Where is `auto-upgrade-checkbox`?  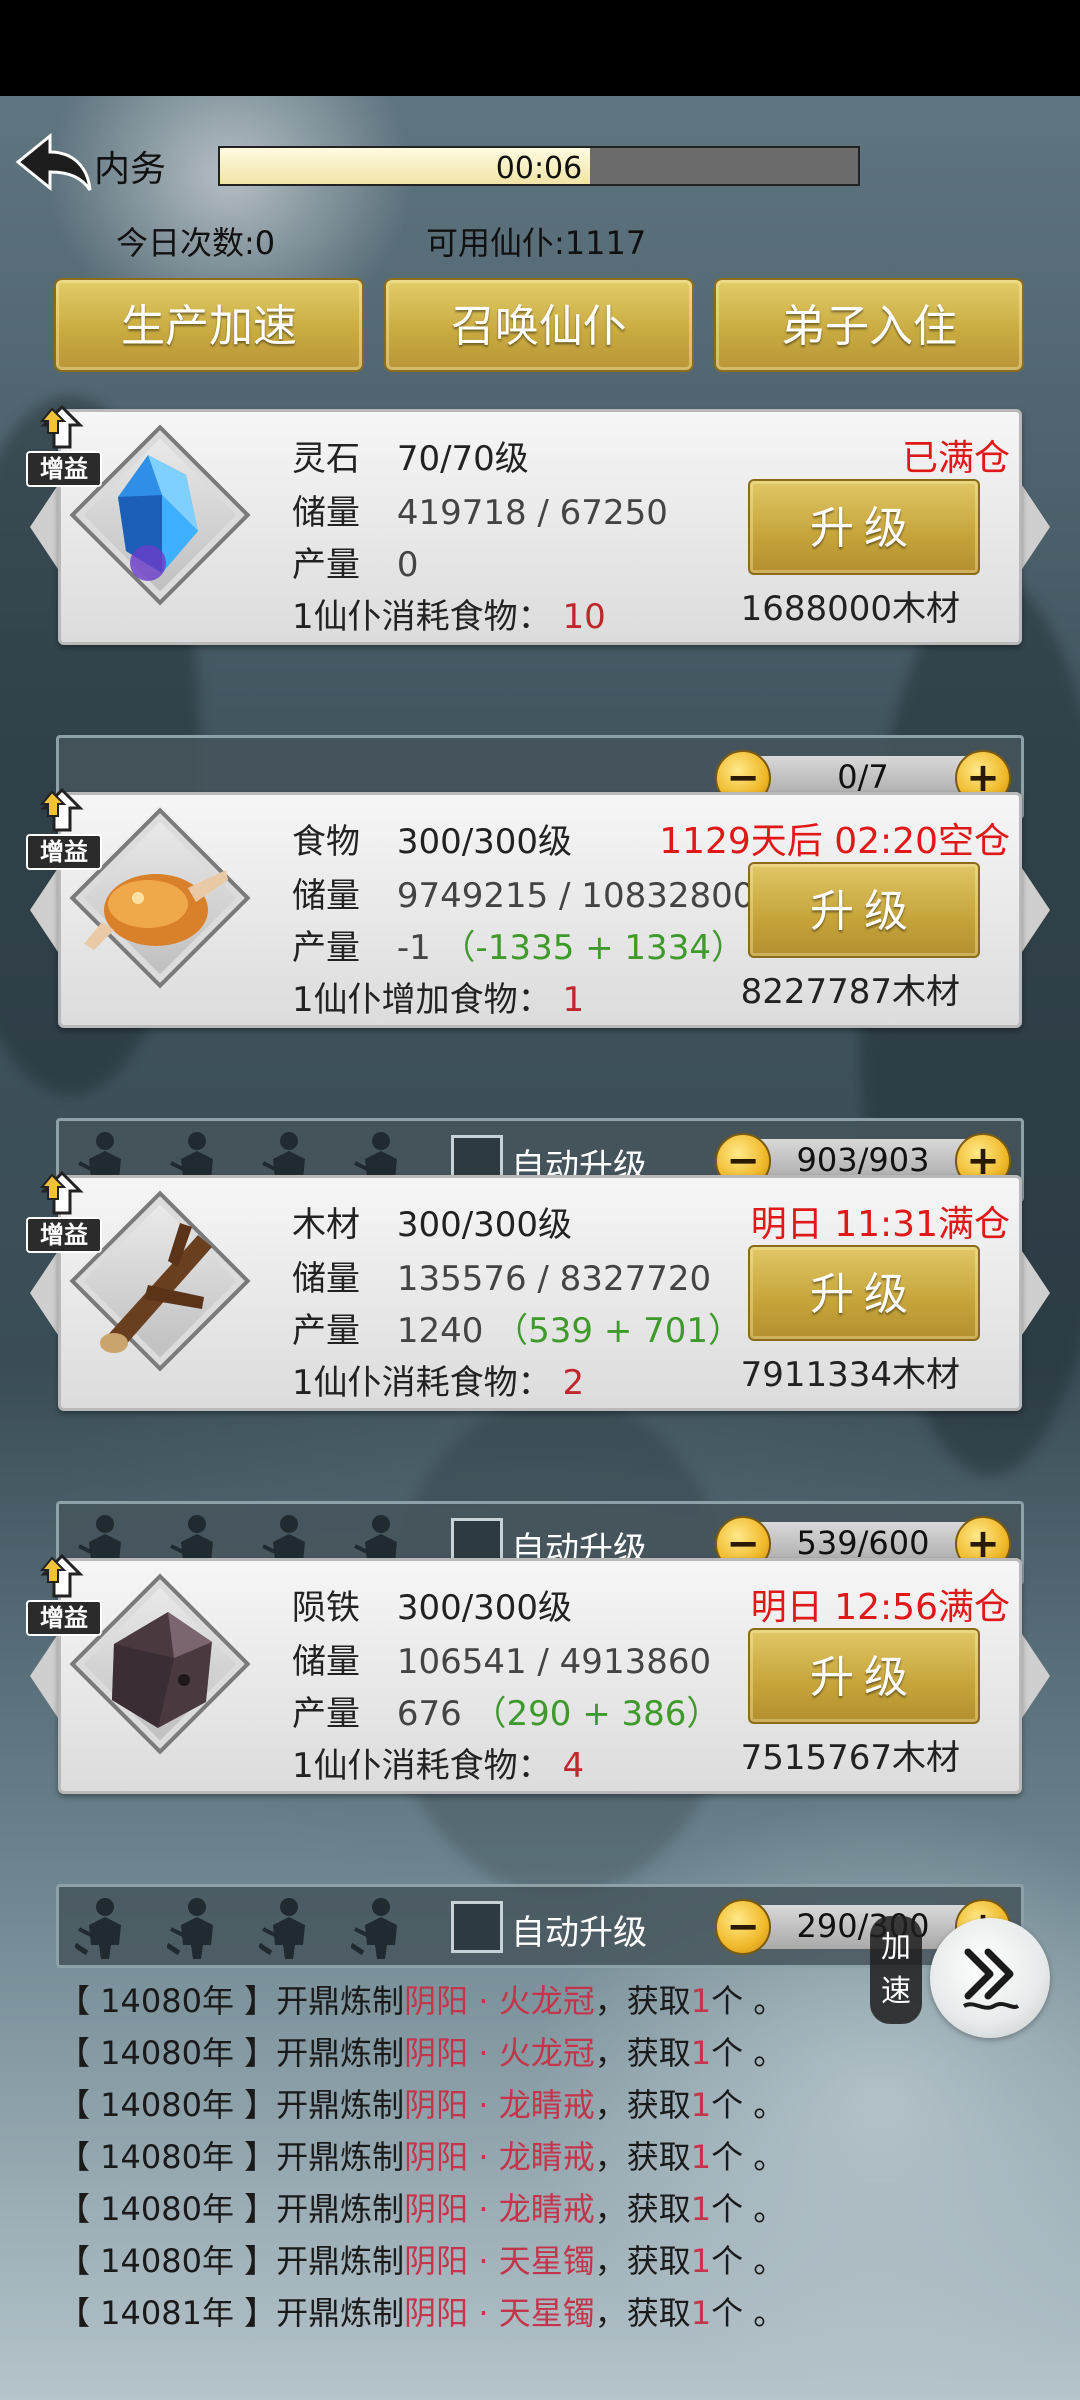
auto-upgrade-checkbox is located at coordinates (477, 1927).